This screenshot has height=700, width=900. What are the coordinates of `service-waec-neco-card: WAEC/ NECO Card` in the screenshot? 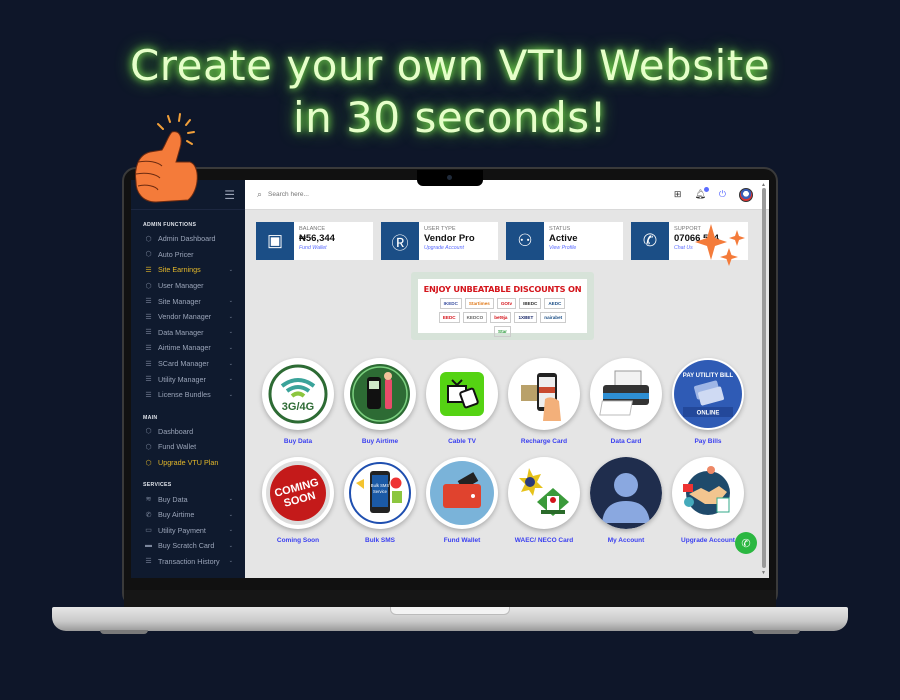 It's located at (544, 500).